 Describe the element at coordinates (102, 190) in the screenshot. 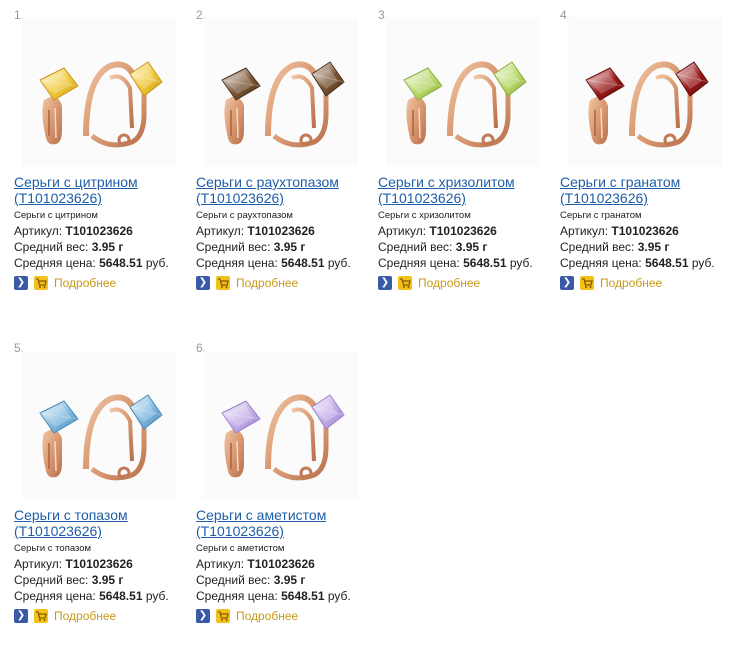

I see `product-title-link: Серьги с цитрином (Т101023626)` at that location.